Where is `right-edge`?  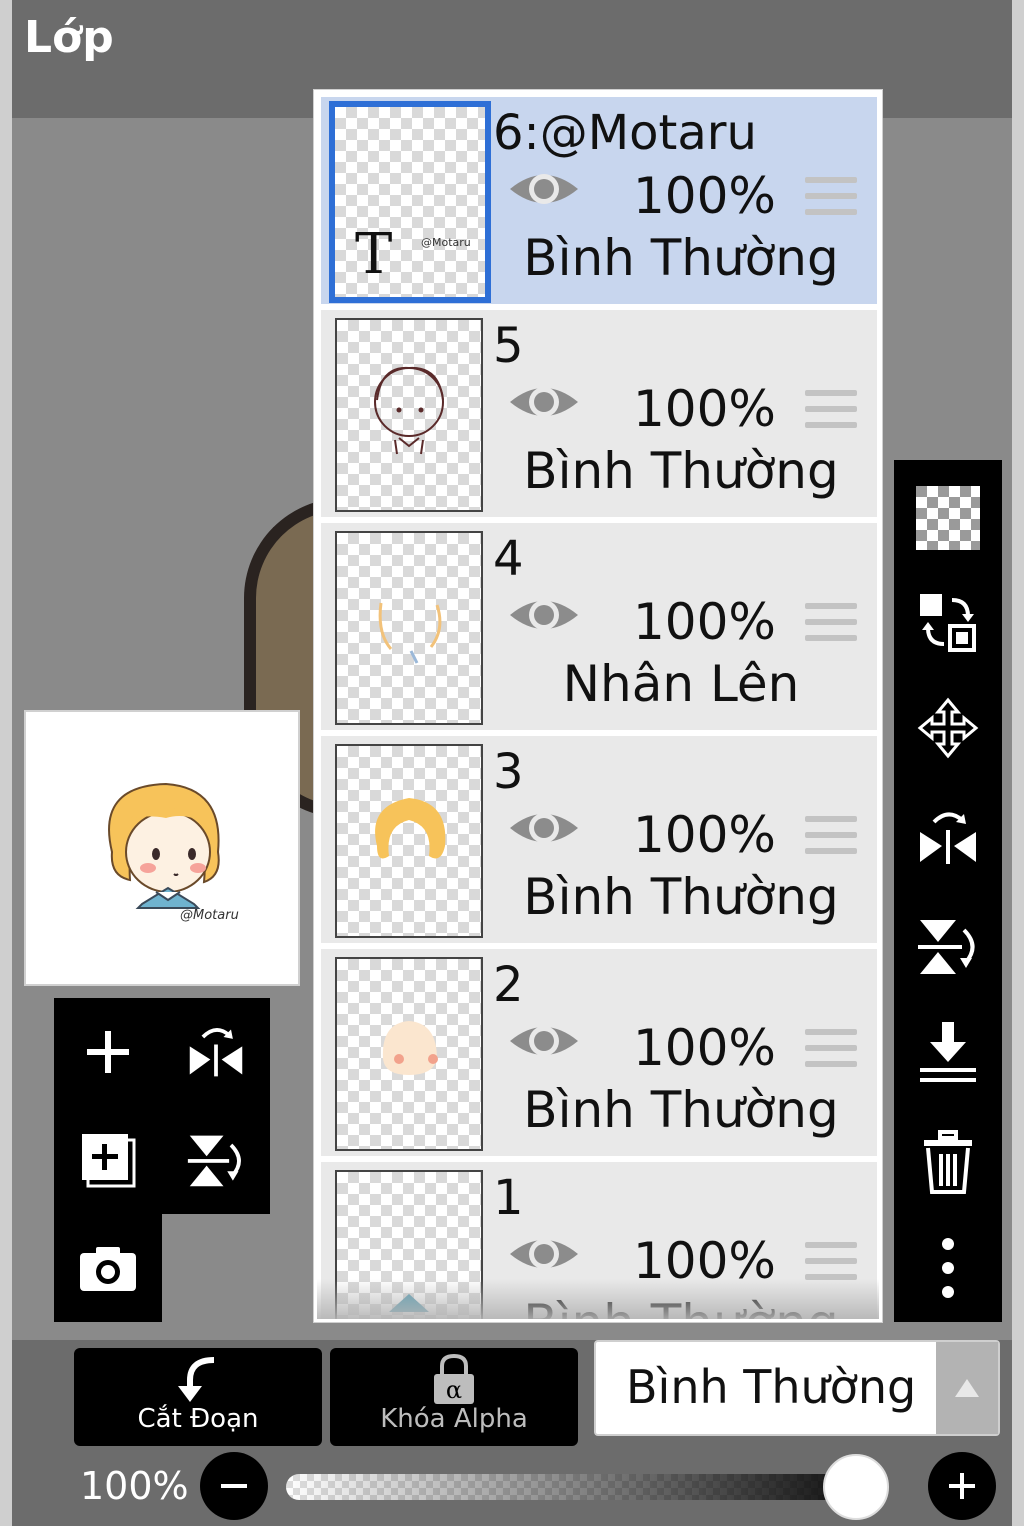 right-edge is located at coordinates (1018, 763).